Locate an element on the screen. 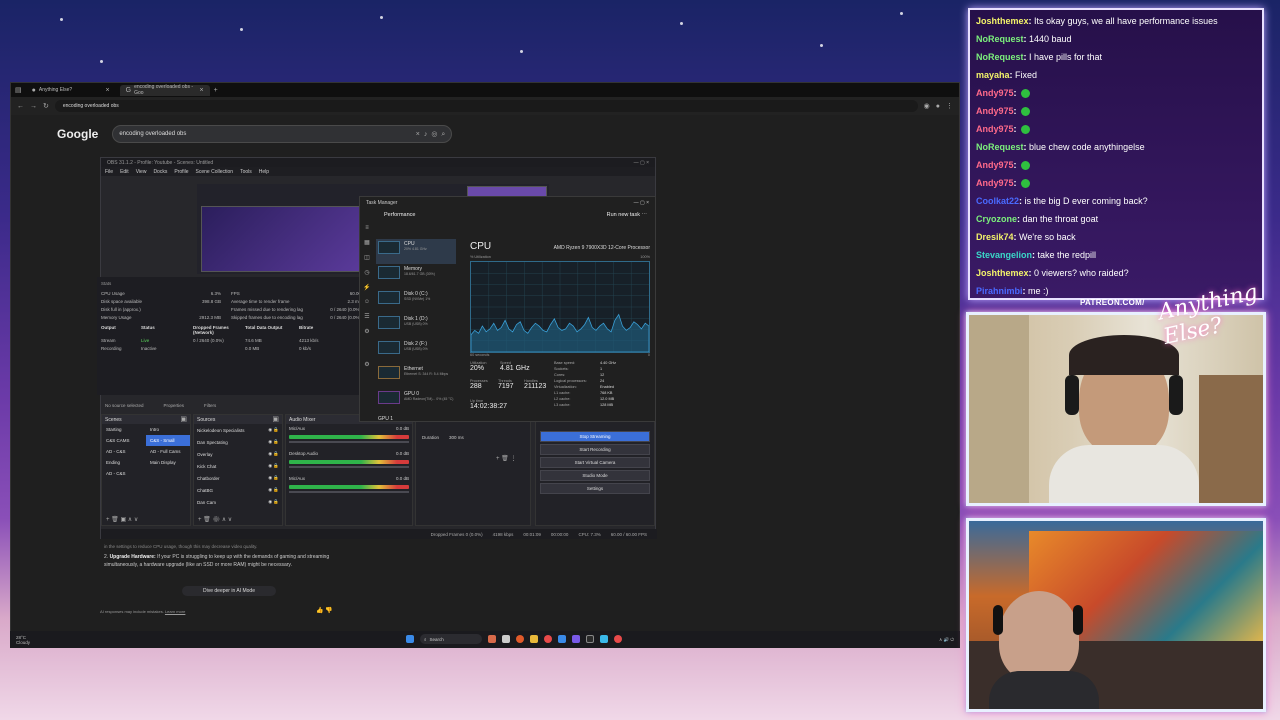 The height and width of the screenshot is (720, 1280). search-icon: ⌕ is located at coordinates (443, 134).